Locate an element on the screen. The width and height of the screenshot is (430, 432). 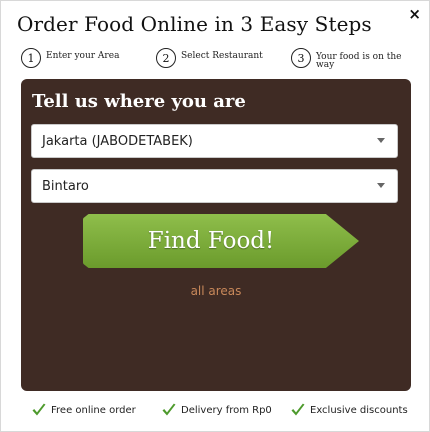
step-2: 2 Select Restaurant is located at coordinates (209, 58).